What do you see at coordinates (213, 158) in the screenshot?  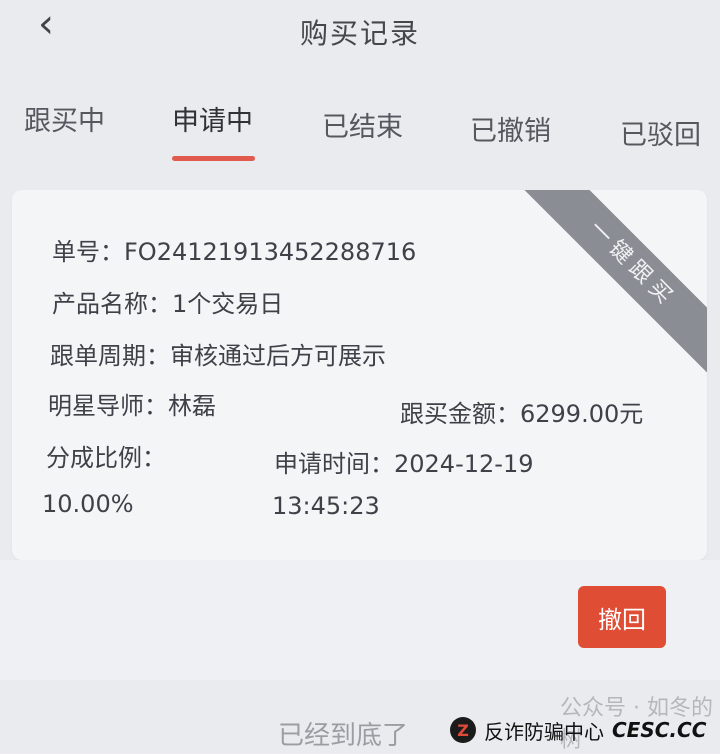 I see `active-tab-indicator` at bounding box center [213, 158].